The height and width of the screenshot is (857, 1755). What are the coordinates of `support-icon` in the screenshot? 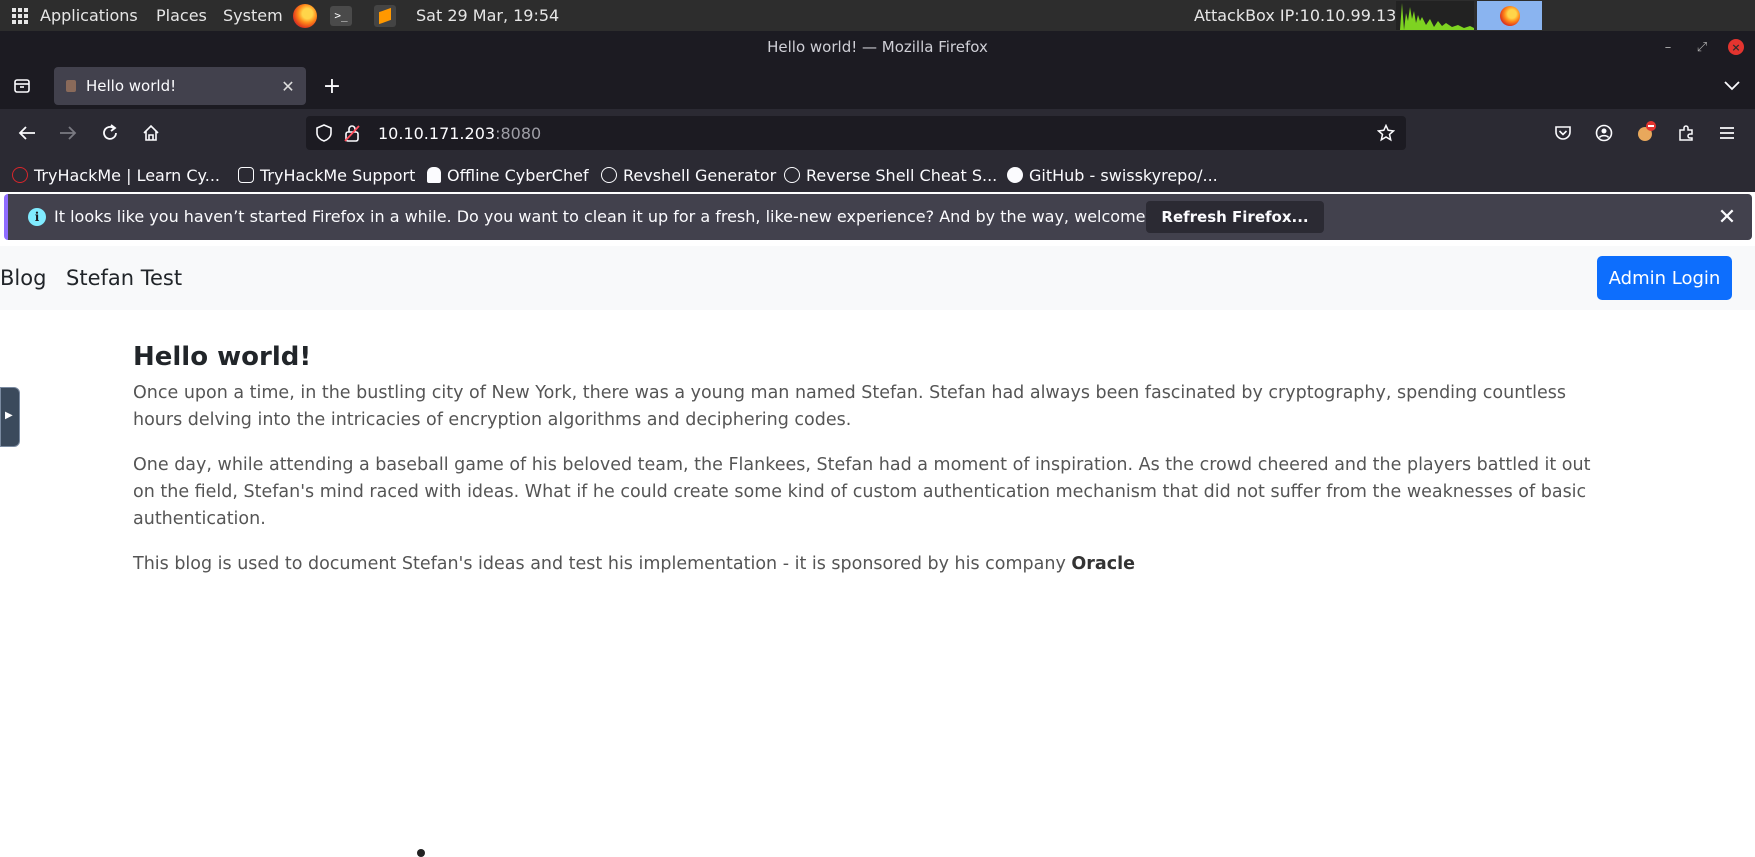 It's located at (246, 175).